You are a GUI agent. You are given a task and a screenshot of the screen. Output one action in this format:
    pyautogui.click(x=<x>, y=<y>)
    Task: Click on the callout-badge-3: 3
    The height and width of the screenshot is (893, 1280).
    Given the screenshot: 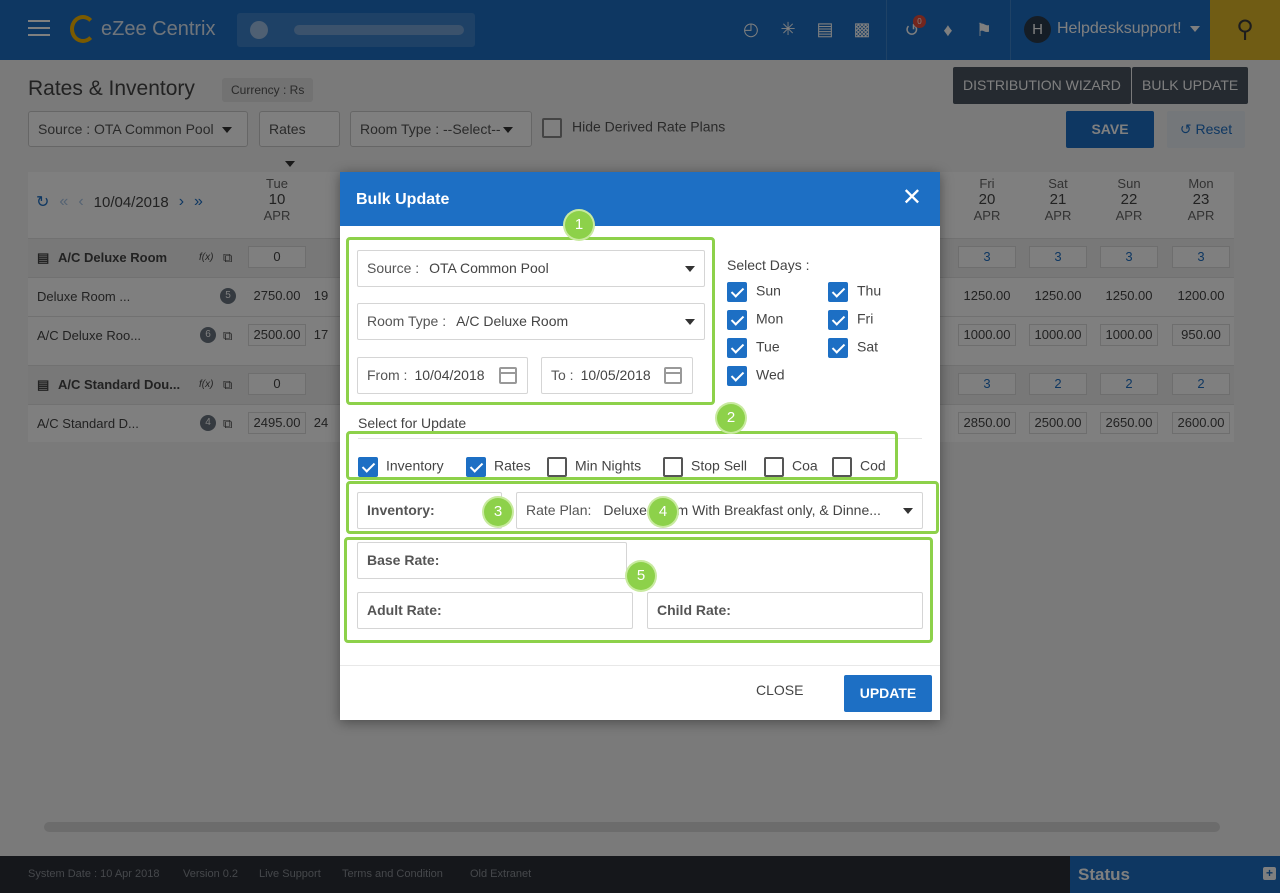 What is the action you would take?
    pyautogui.click(x=498, y=512)
    